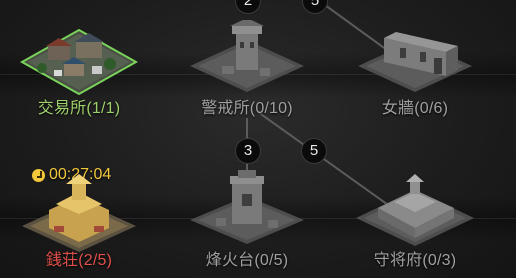  Describe the element at coordinates (247, 56) in the screenshot. I see `watchtower-building-icon` at that location.